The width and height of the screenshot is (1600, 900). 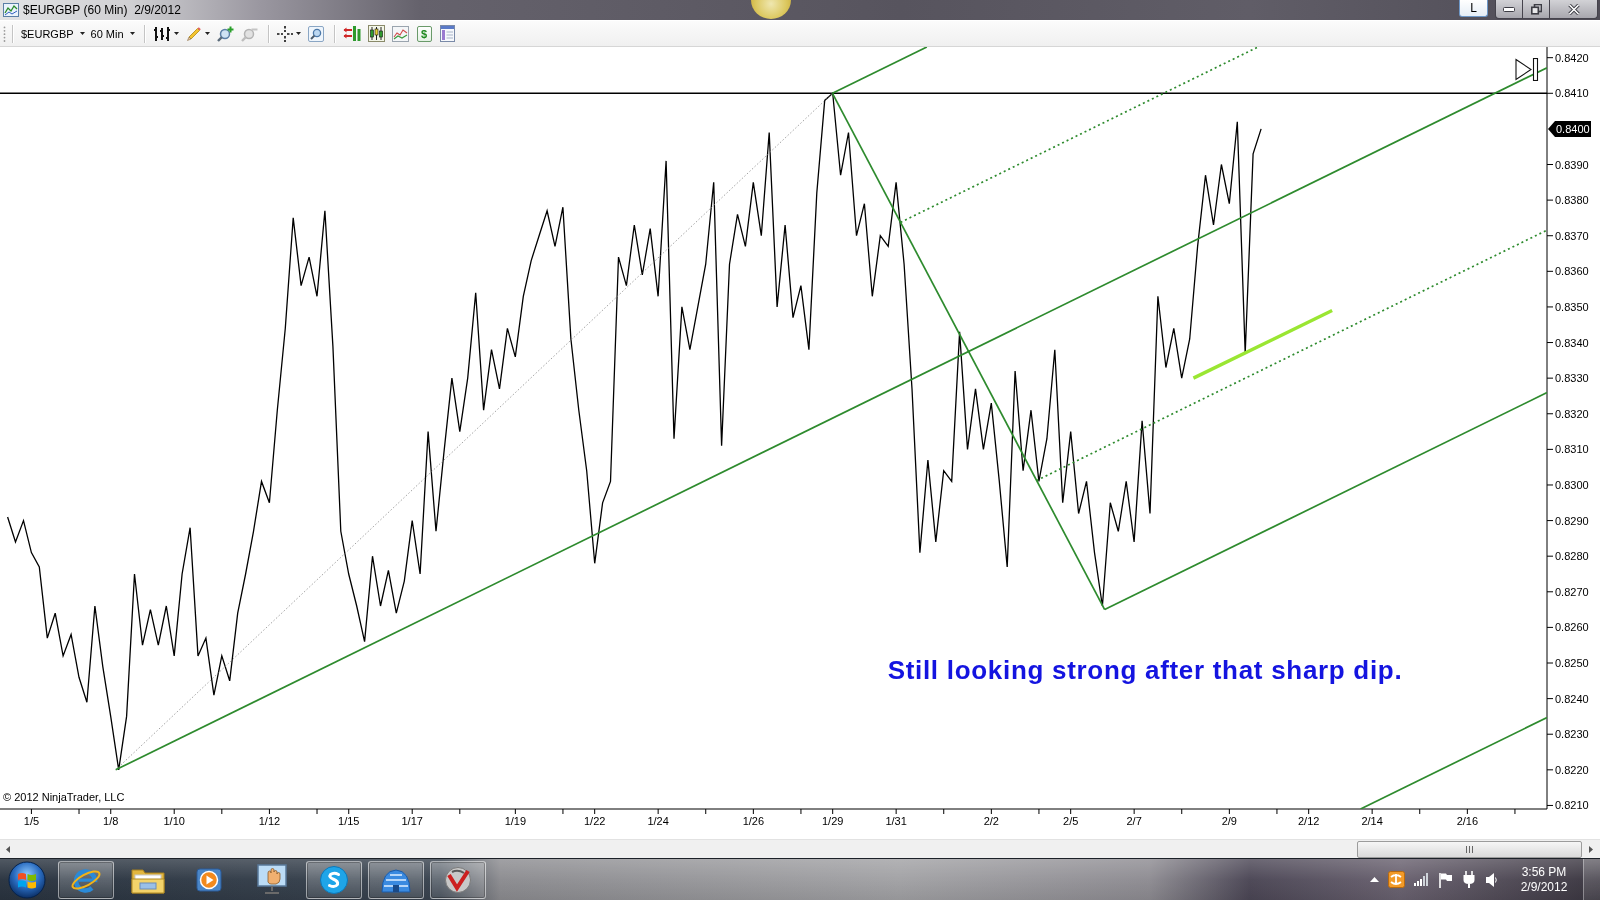 I want to click on instrument-dropdown: $EURGBP, so click(x=53, y=33).